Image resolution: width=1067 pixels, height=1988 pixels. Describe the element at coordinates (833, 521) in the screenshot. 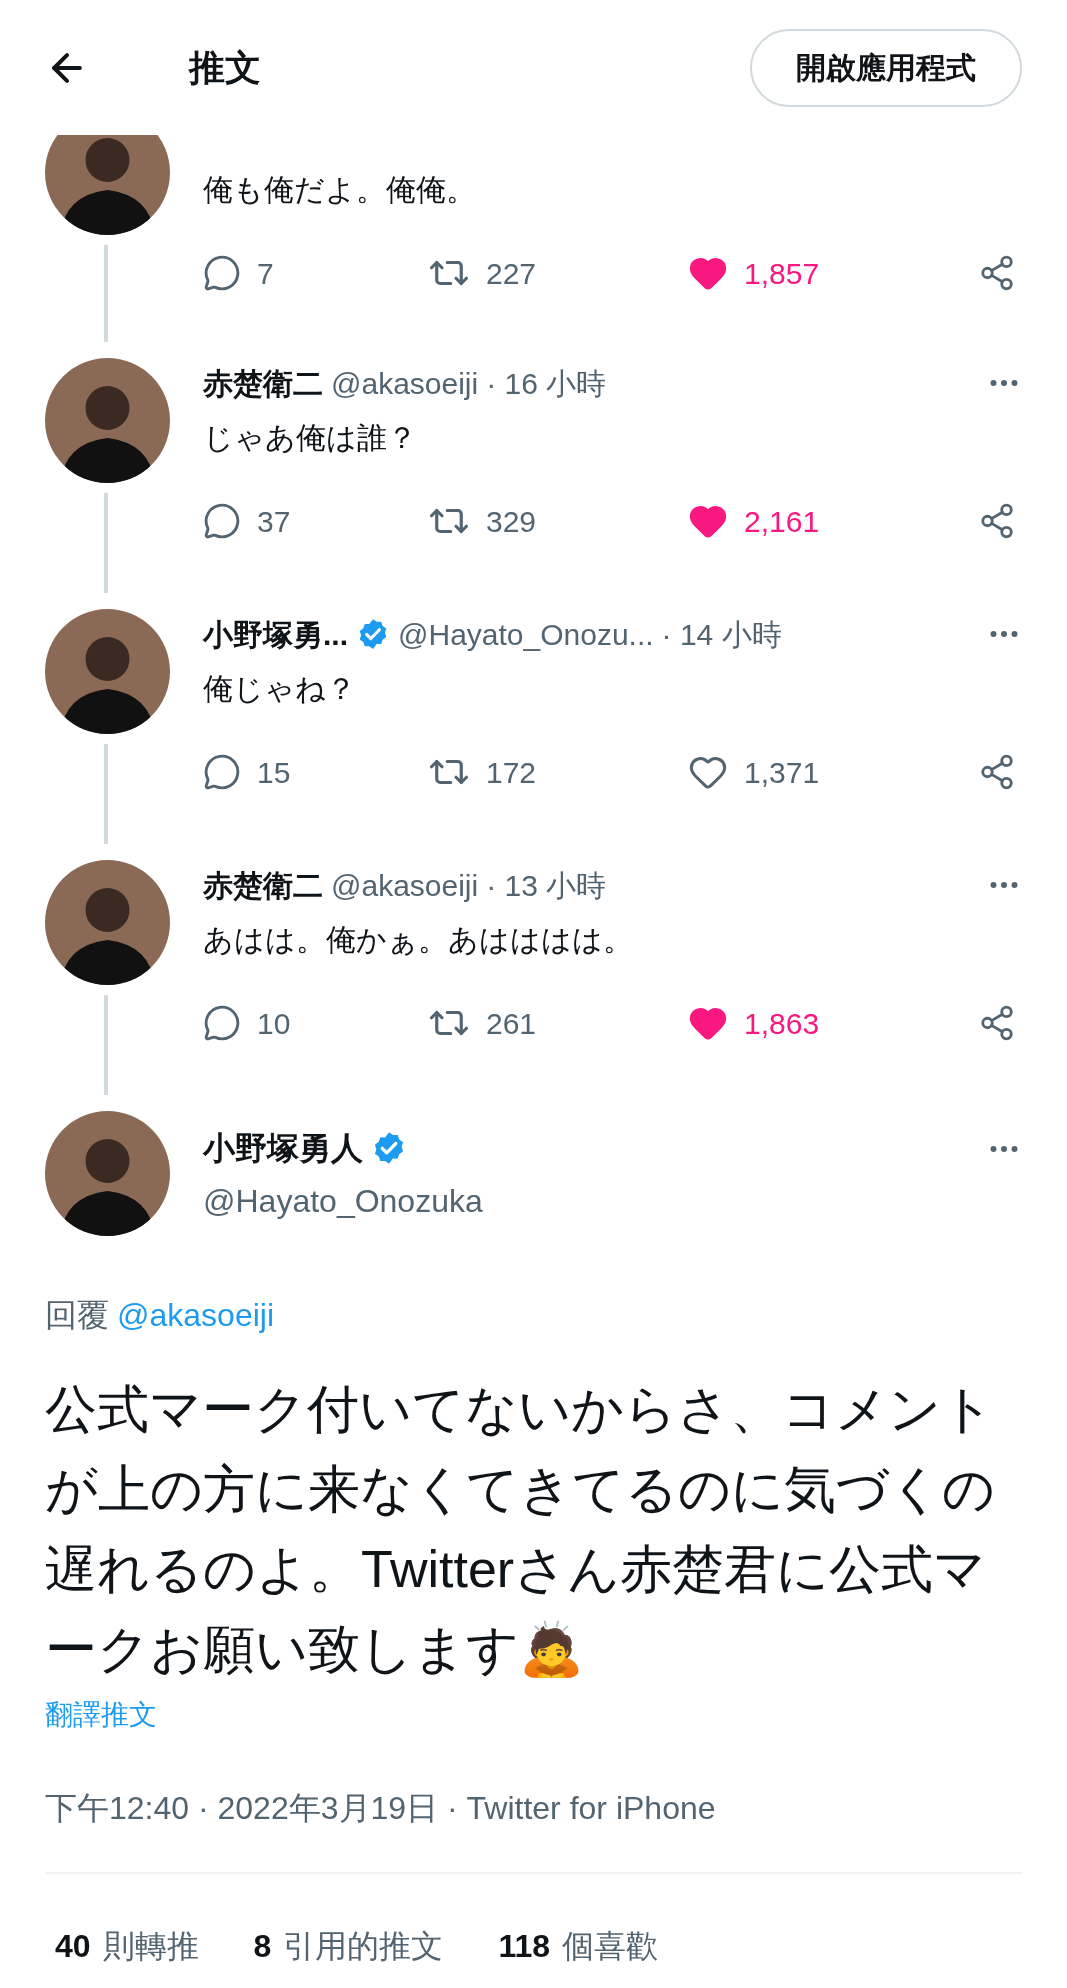

I see `like-button: 2,161` at that location.